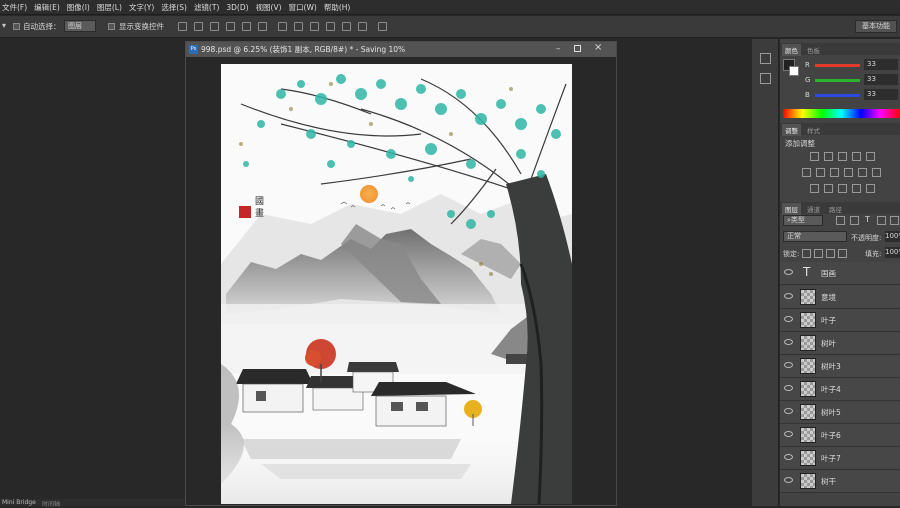 This screenshot has width=900, height=508. What do you see at coordinates (840, 412) in the screenshot?
I see `layer-row: 树叶5` at bounding box center [840, 412].